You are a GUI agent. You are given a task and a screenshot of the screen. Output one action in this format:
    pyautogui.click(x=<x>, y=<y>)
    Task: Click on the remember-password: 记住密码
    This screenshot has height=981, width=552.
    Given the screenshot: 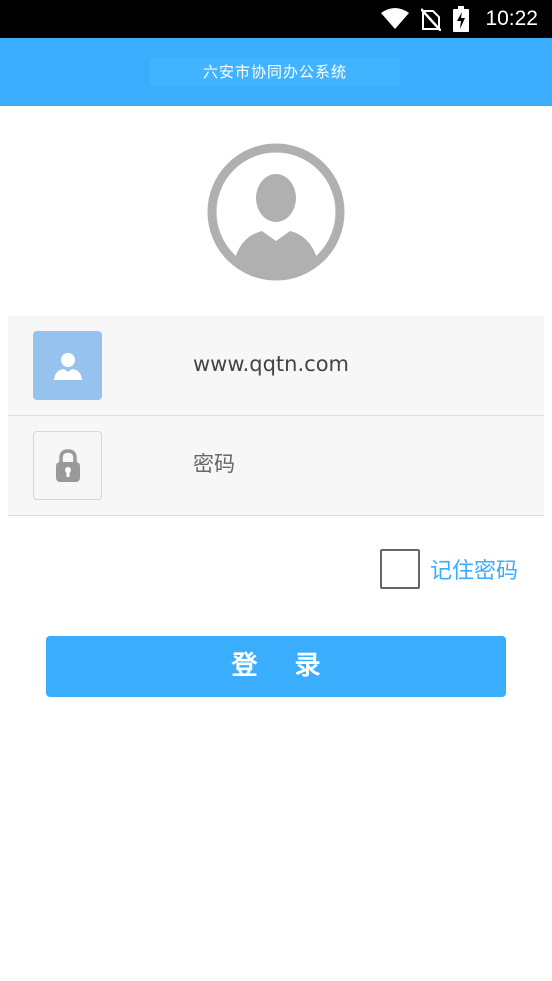 What is the action you would take?
    pyautogui.click(x=449, y=569)
    